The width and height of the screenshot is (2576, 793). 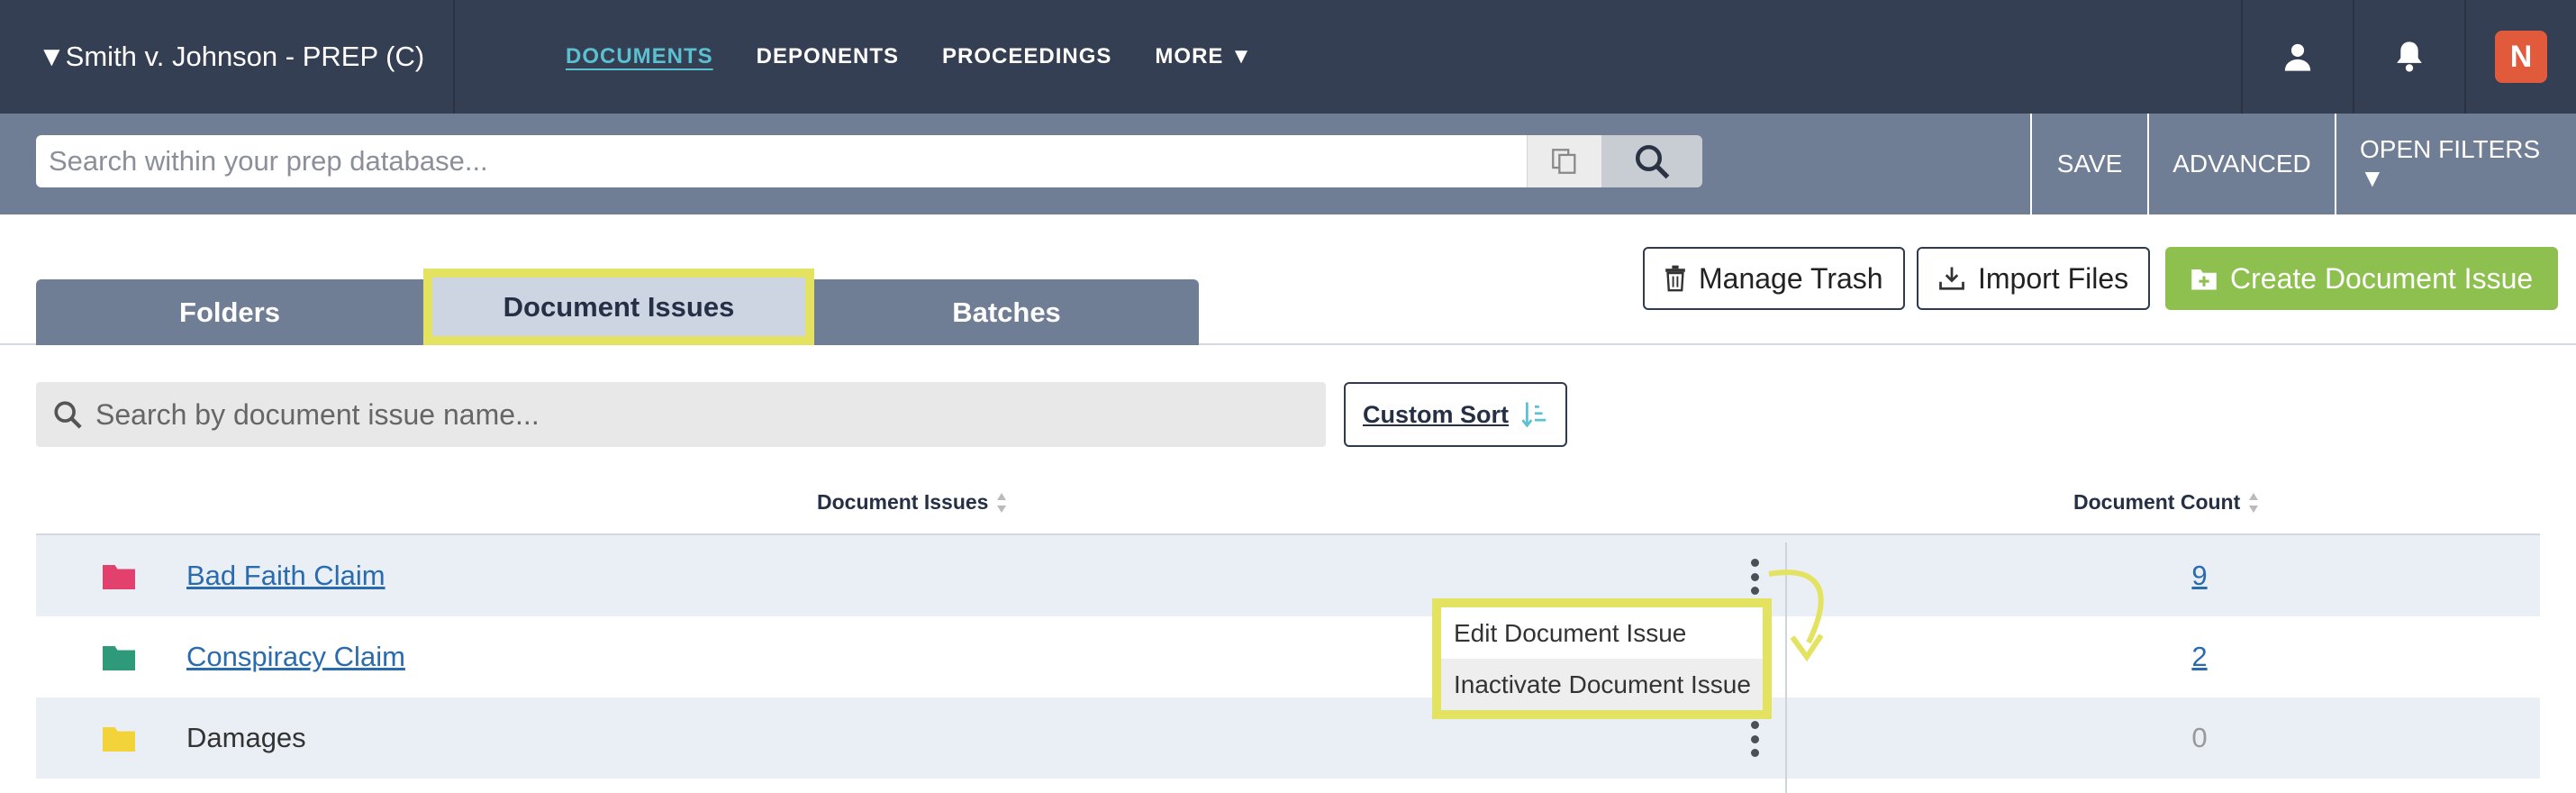 I want to click on issue-name: Damages, so click(x=246, y=737).